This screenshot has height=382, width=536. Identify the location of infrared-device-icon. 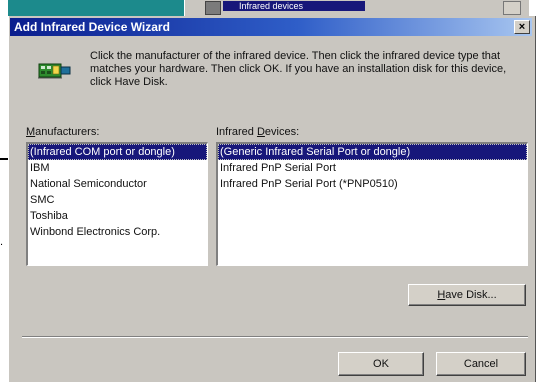
(54, 71).